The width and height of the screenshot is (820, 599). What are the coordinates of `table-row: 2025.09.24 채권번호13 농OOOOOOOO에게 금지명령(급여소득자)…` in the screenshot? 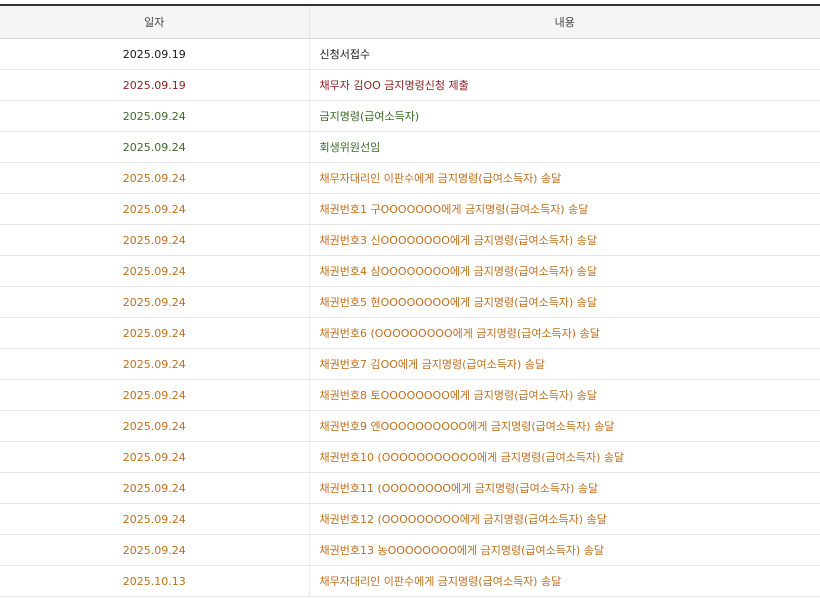 It's located at (410, 550).